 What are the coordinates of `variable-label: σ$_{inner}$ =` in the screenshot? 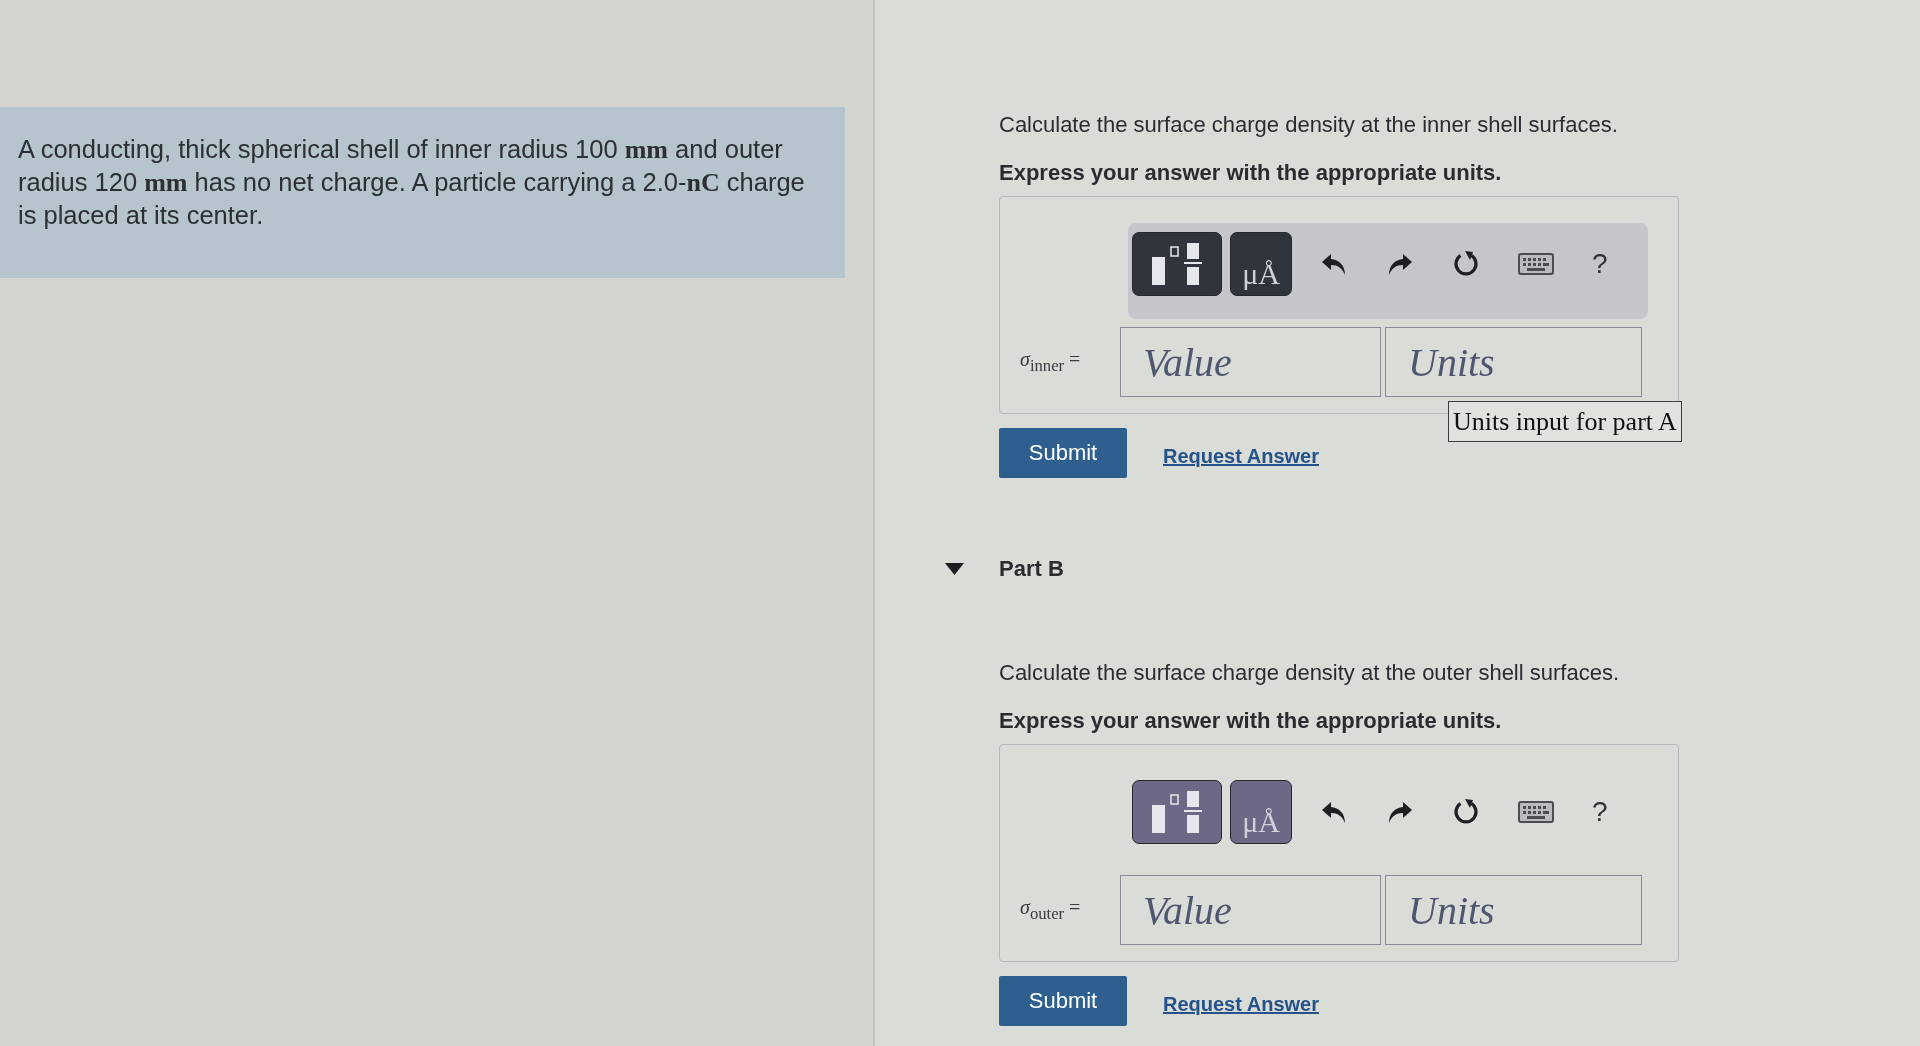 It's located at (1051, 362).